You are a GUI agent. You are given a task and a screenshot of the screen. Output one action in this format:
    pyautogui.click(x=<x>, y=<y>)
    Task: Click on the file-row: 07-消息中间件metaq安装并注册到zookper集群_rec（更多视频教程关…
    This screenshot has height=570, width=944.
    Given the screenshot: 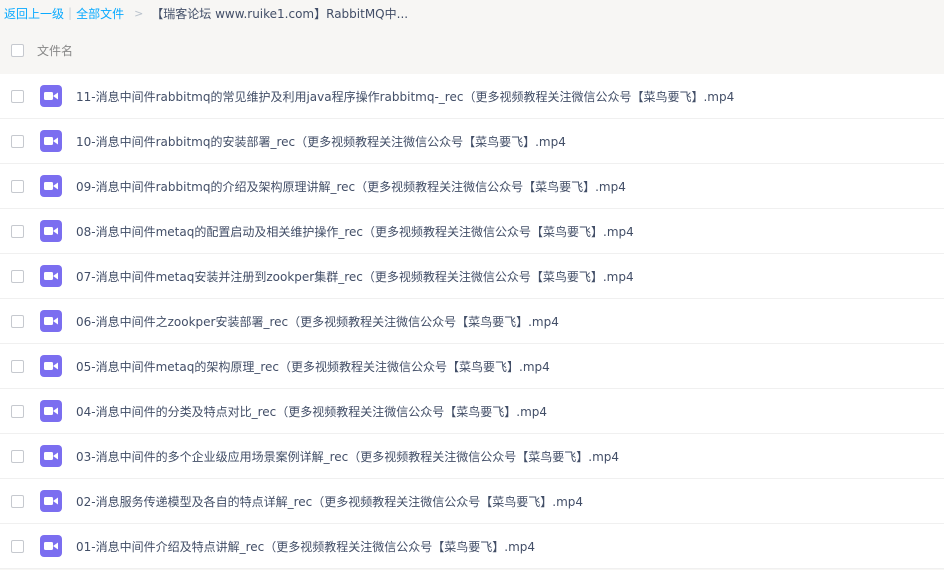 What is the action you would take?
    pyautogui.click(x=472, y=276)
    